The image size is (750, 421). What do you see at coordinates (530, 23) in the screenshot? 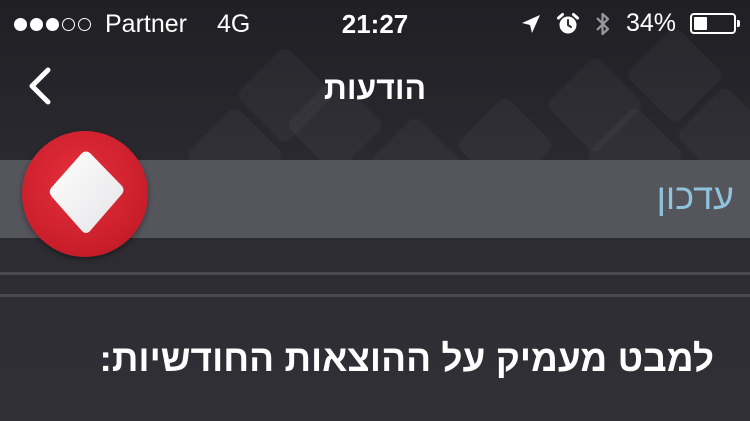
I see `location-arrow-icon` at bounding box center [530, 23].